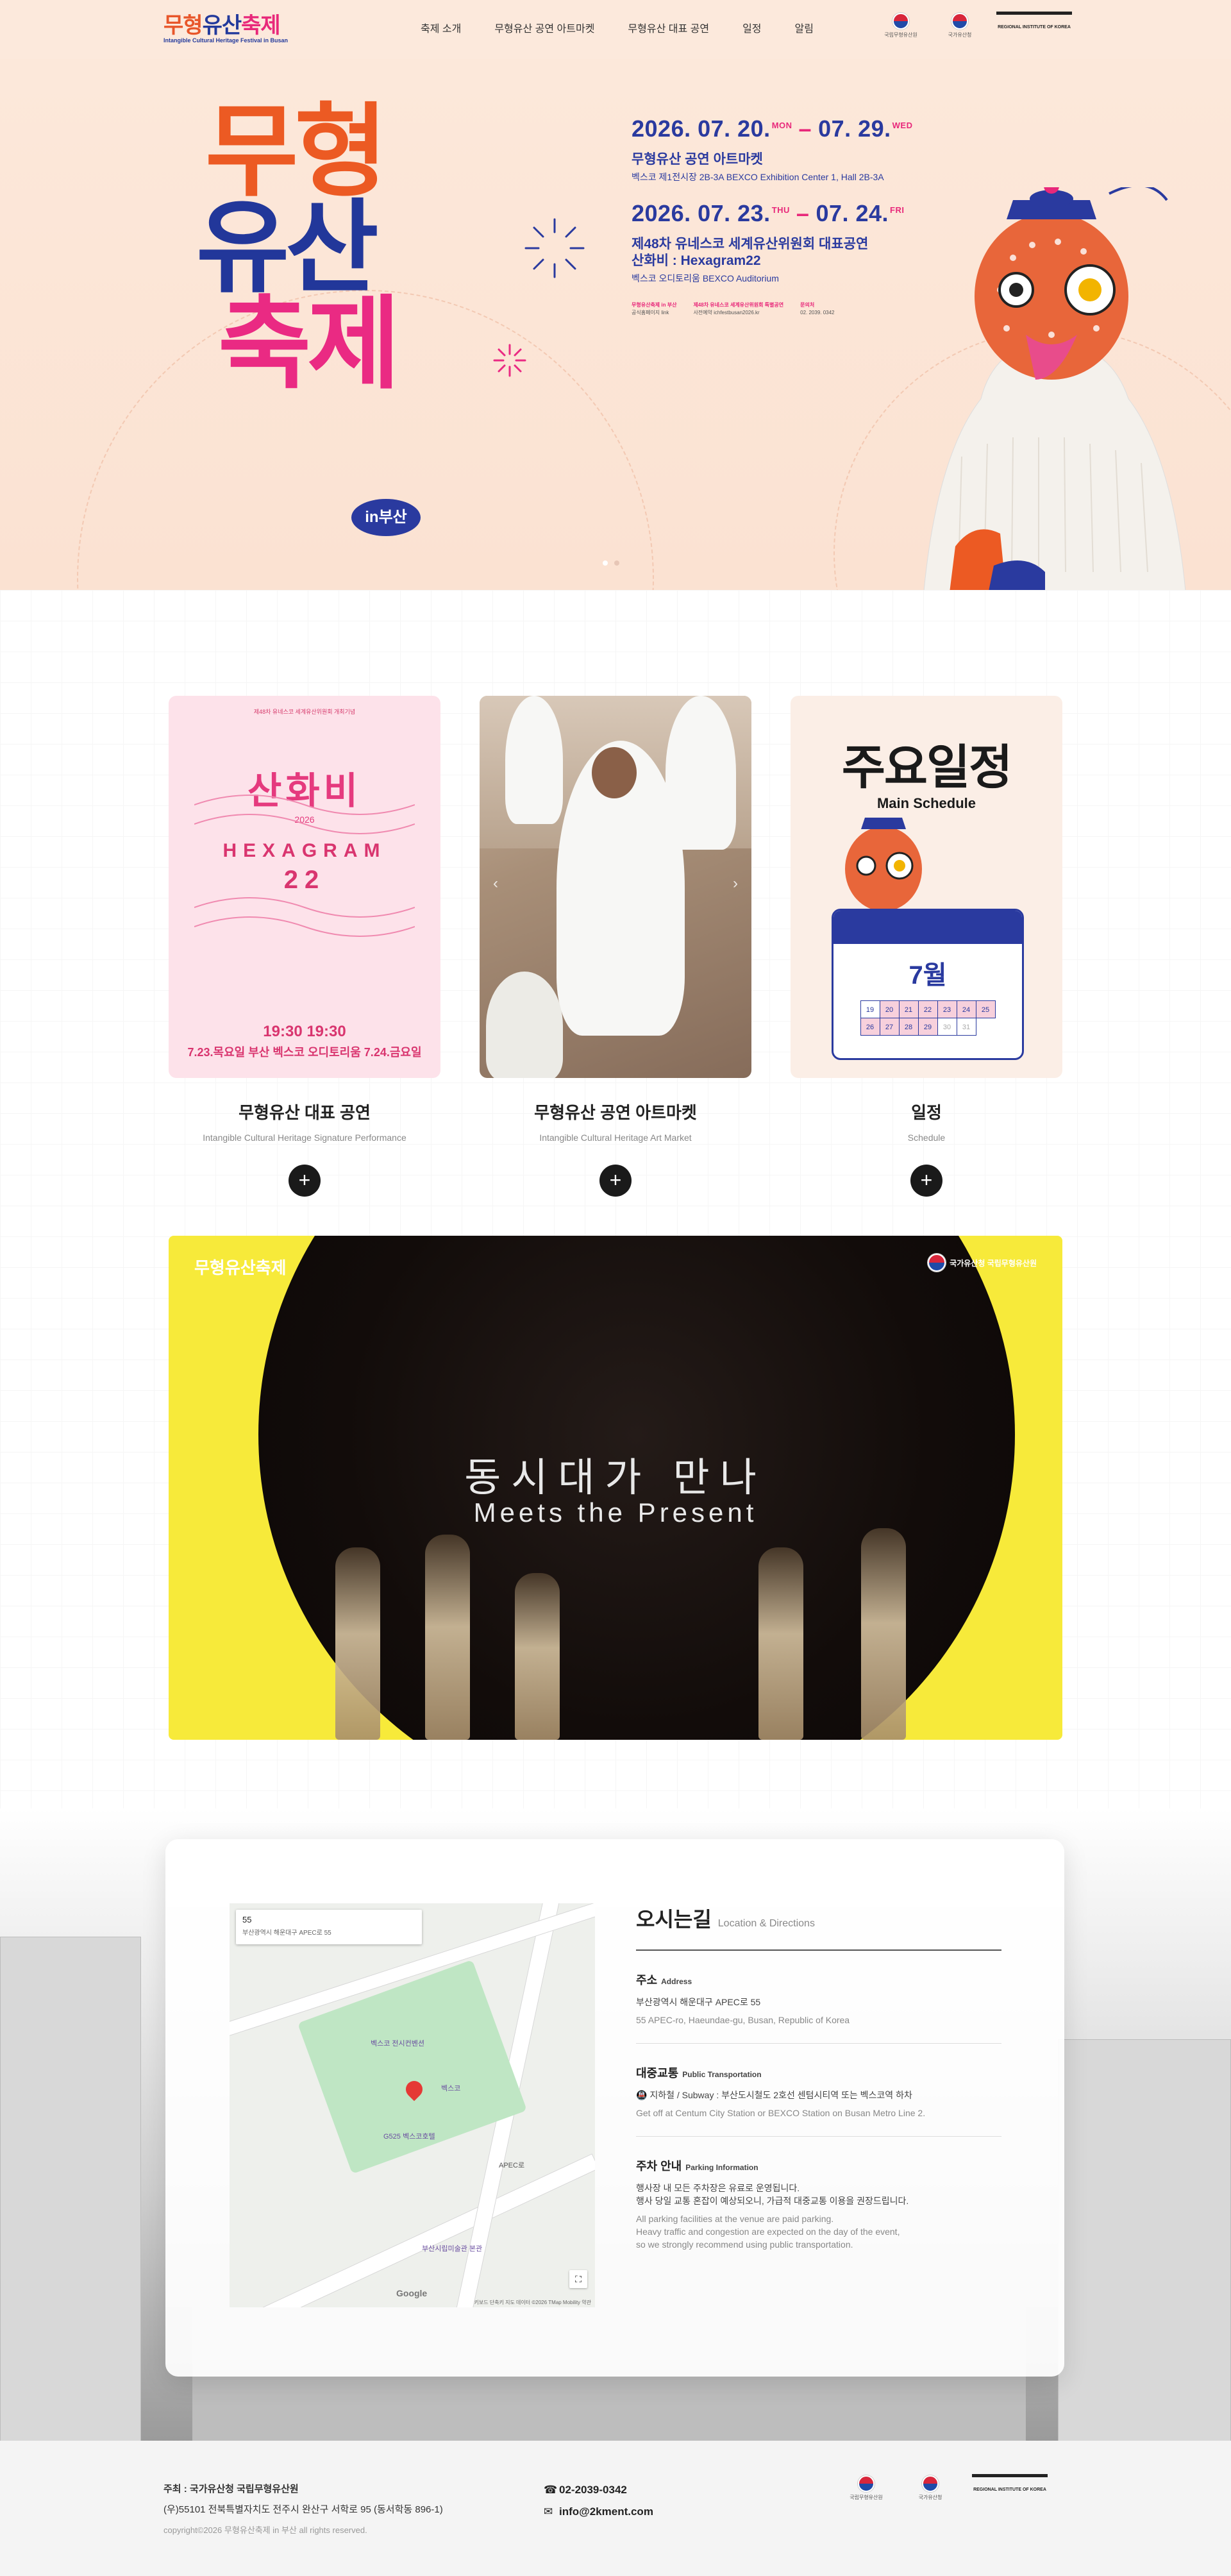 The width and height of the screenshot is (1231, 2576). I want to click on mascot-small-icon, so click(883, 864).